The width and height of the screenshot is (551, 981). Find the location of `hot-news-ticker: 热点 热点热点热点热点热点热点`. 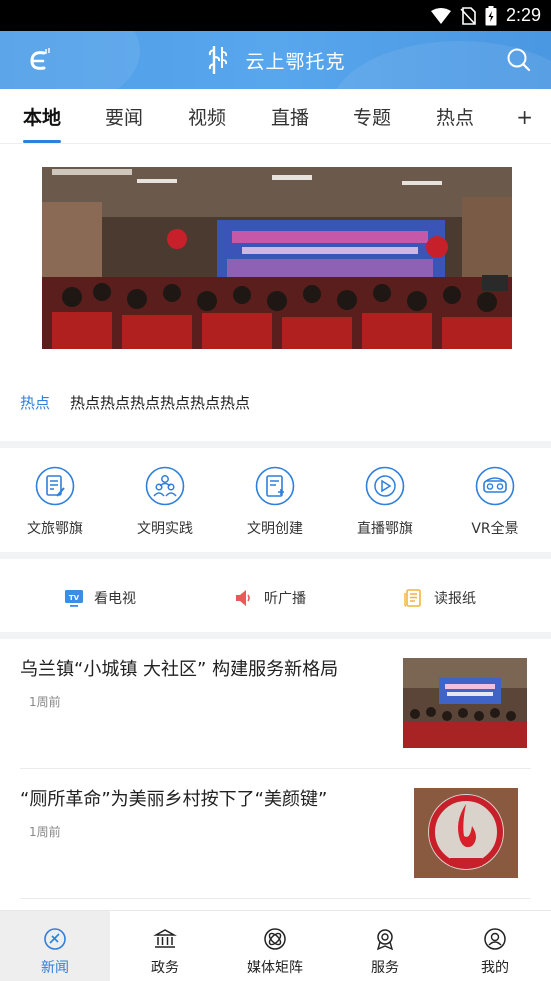

hot-news-ticker: 热点 热点热点热点热点热点热点 is located at coordinates (275, 402).